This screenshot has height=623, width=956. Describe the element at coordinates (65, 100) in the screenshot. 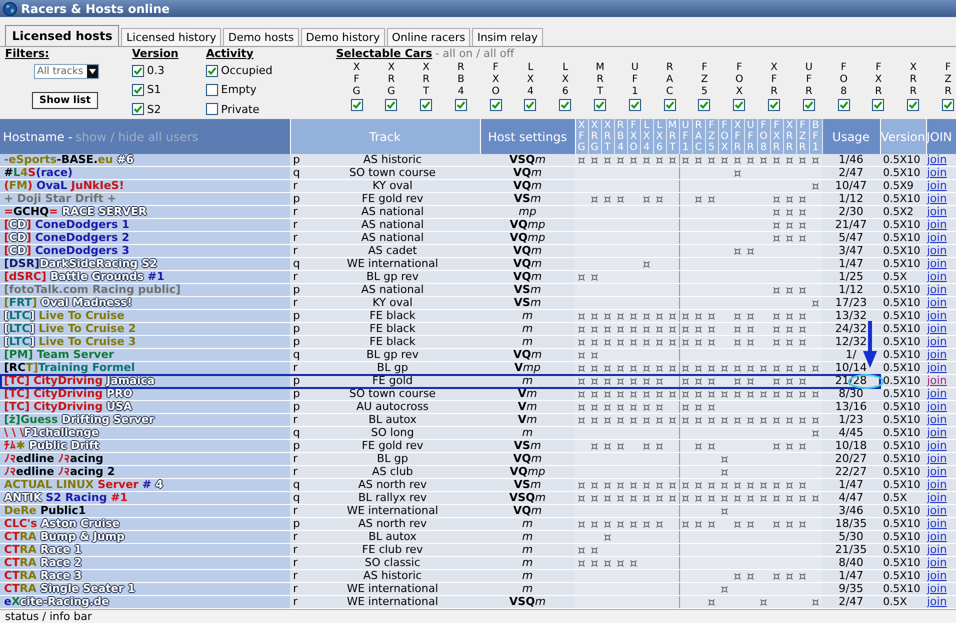

I see `show-list-button: Show list` at that location.